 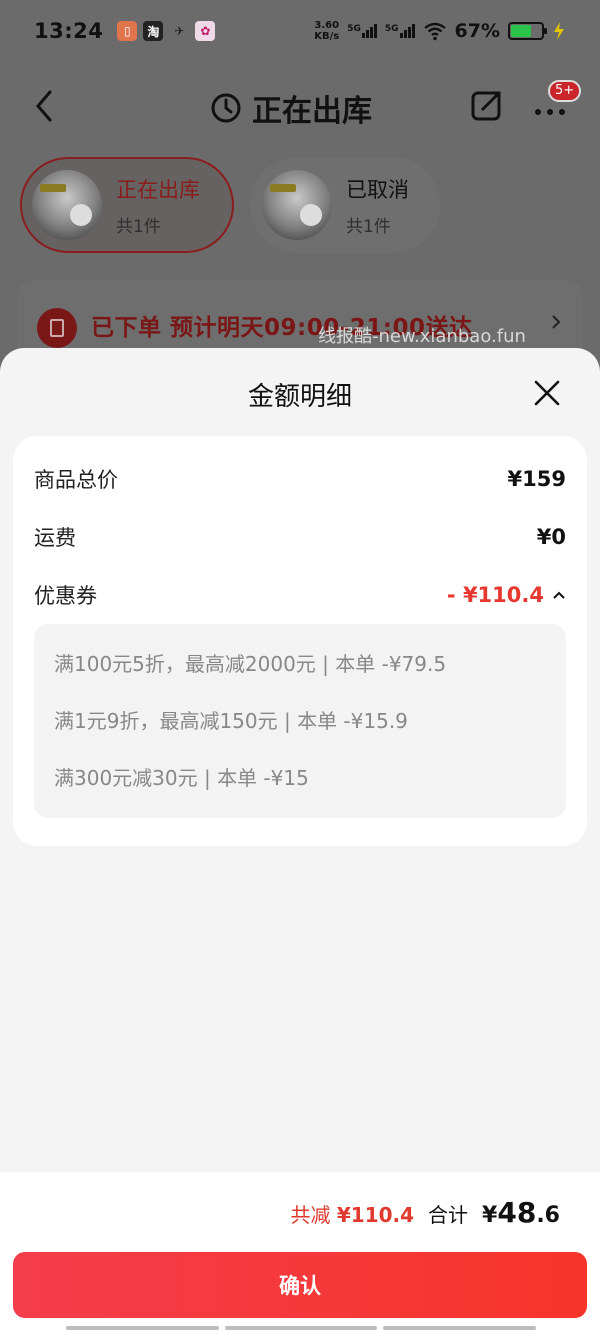 I want to click on page-title: 正在出库, so click(x=291, y=108).